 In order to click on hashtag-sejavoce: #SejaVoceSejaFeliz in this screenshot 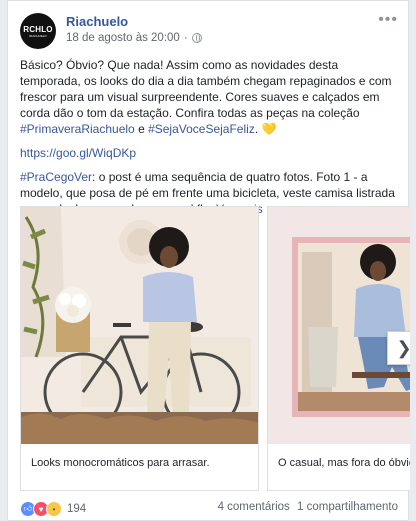, I will do `click(201, 129)`.